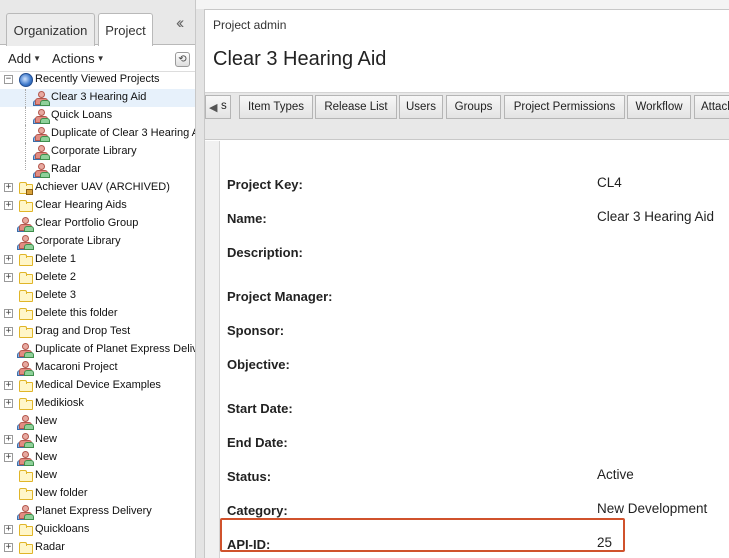 This screenshot has height=558, width=729. Describe the element at coordinates (97, 170) in the screenshot. I see `tree-item: Radar` at that location.